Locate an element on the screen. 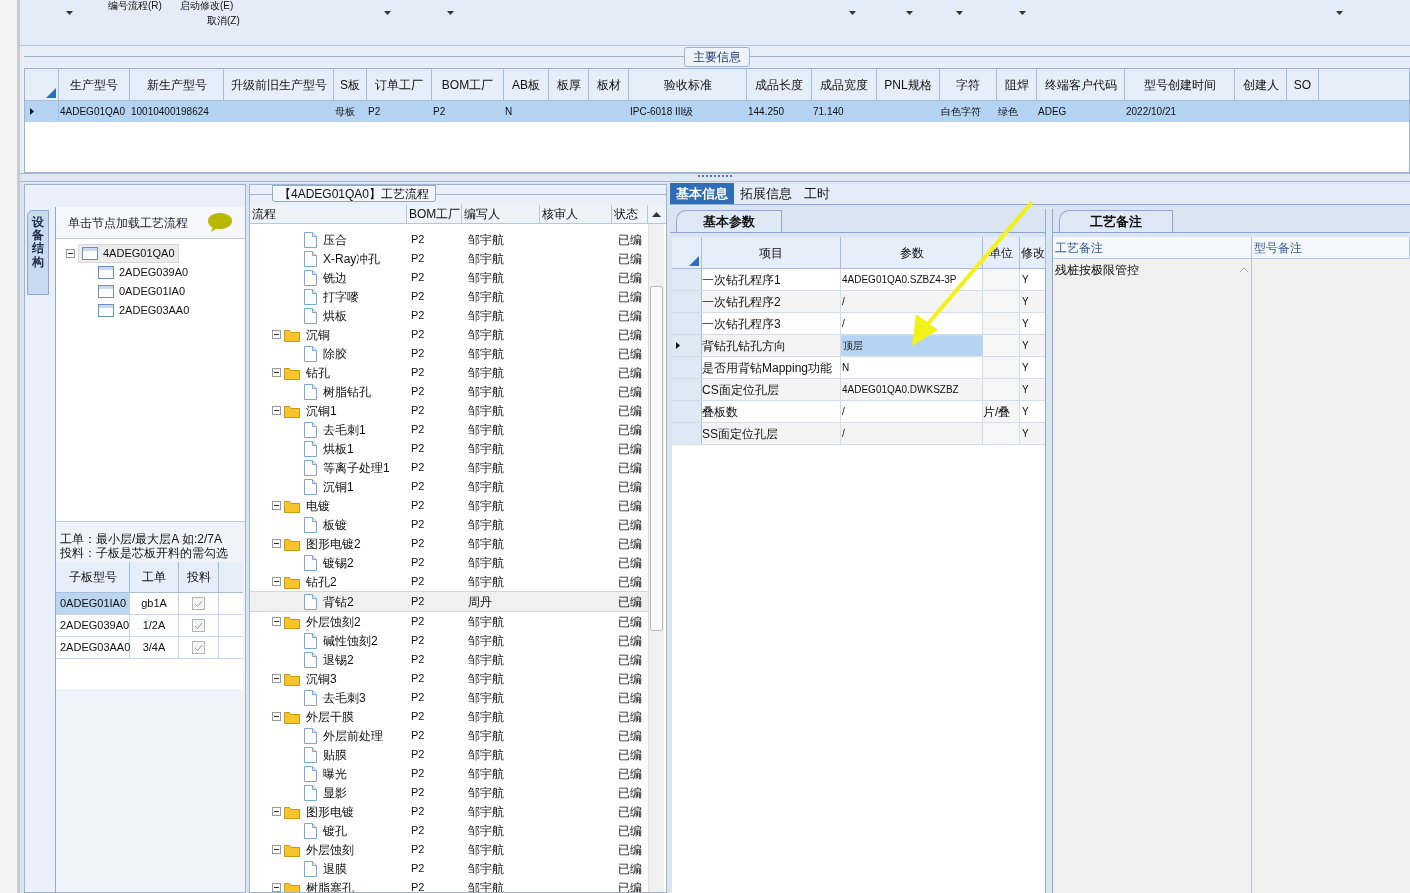 This screenshot has height=893, width=1410. process-row: 外层蚀刻 P2 邹宇航 已编 is located at coordinates (449, 849).